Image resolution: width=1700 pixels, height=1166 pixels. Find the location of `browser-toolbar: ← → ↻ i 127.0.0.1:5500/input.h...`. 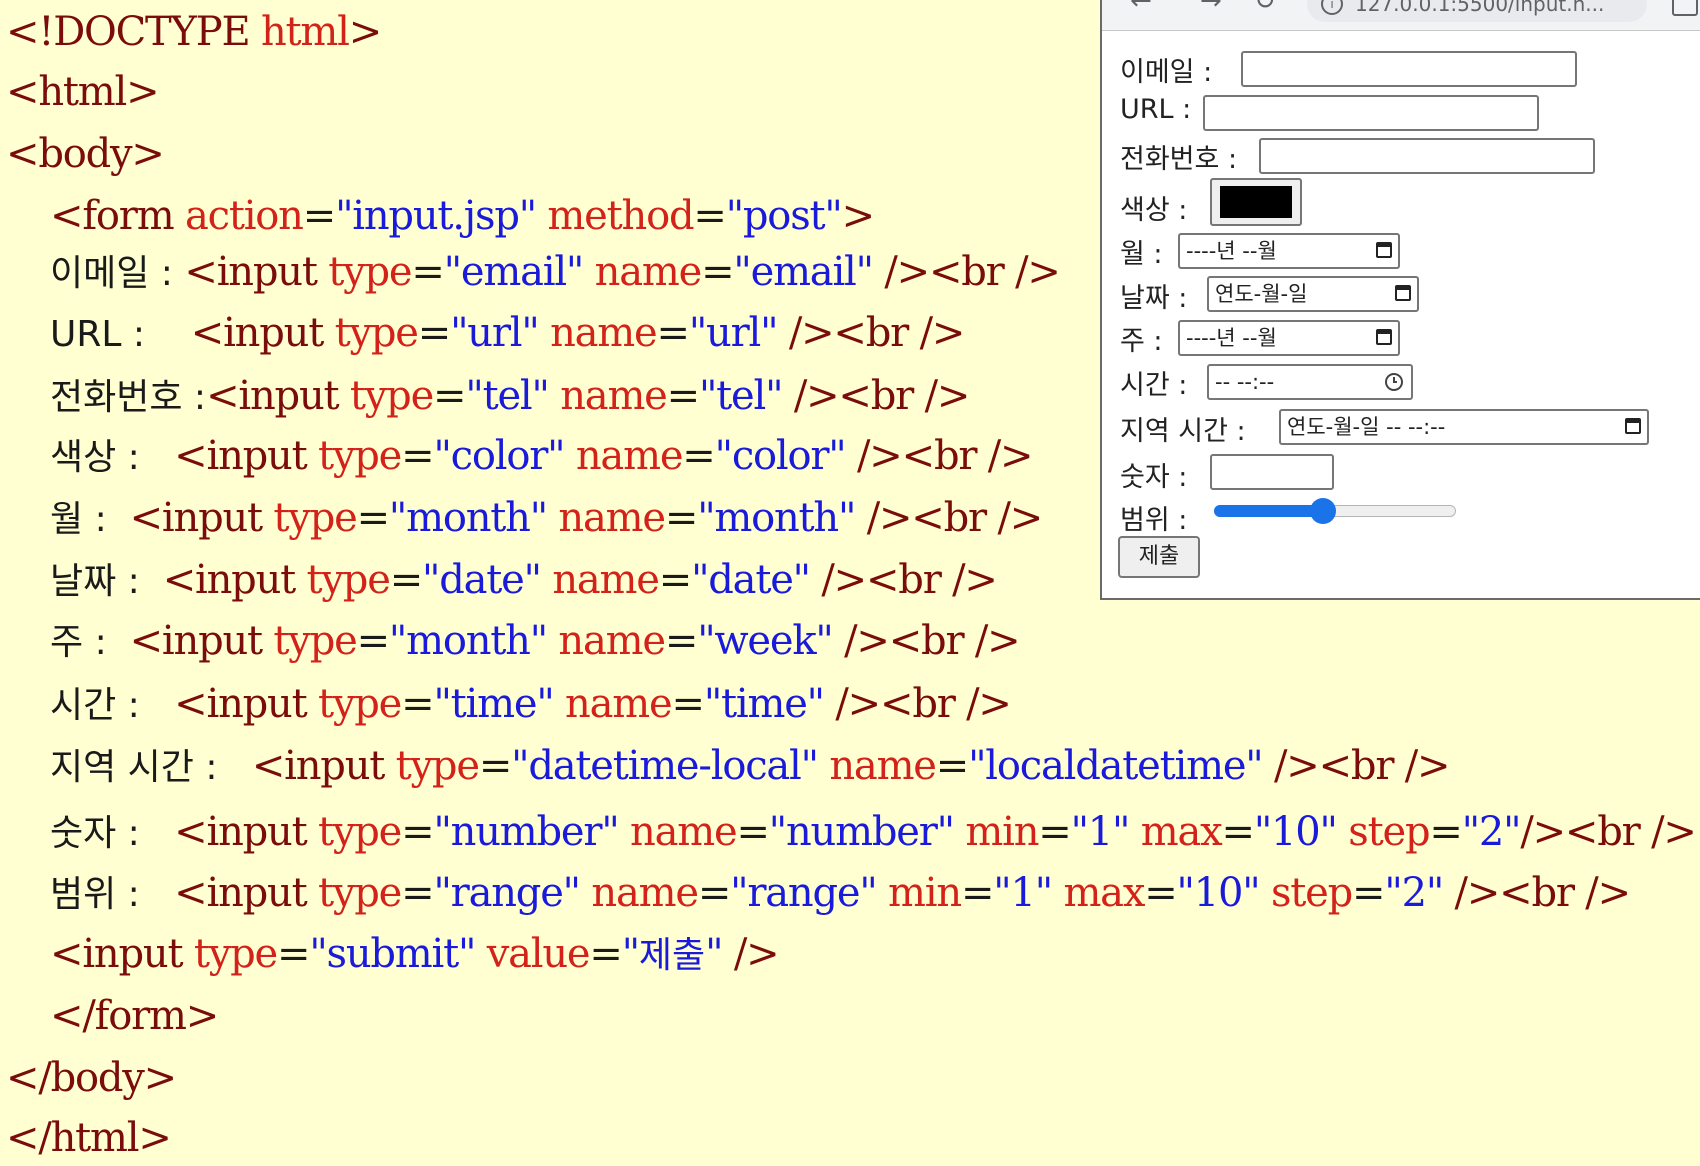

browser-toolbar: ← → ↻ i 127.0.0.1:5500/input.h... is located at coordinates (1401, 15).